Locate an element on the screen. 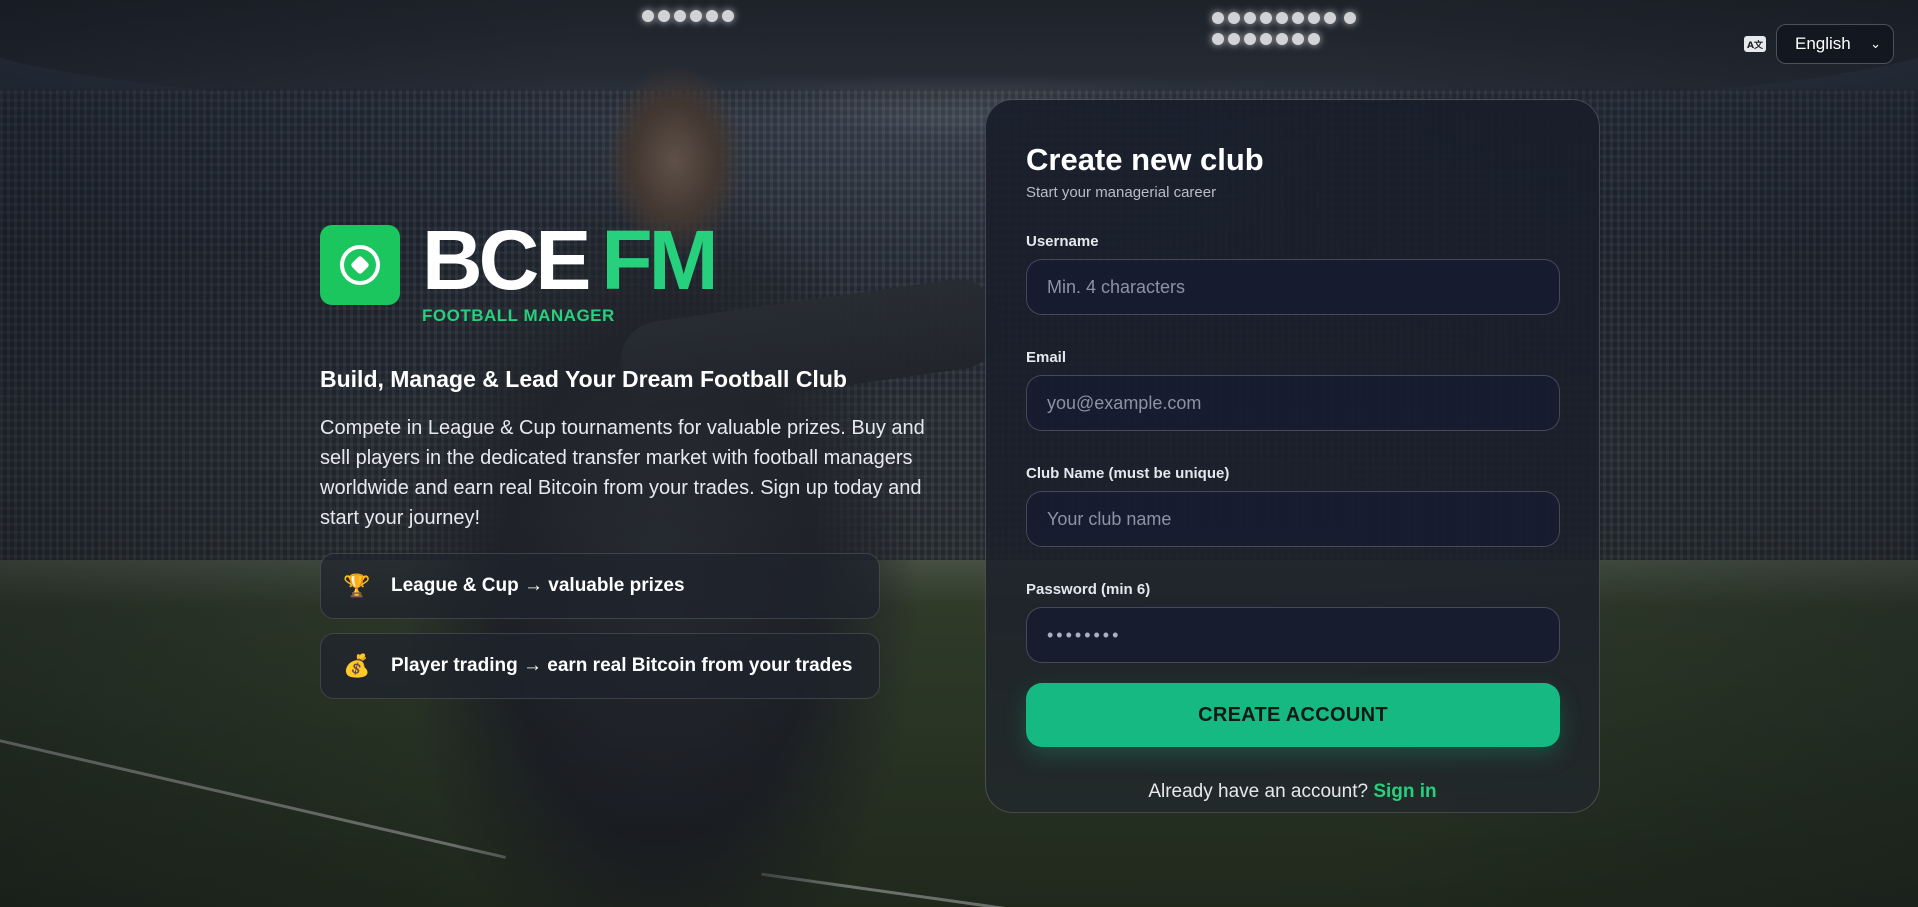  language-switcher: A文 English ⌄ is located at coordinates (1819, 44).